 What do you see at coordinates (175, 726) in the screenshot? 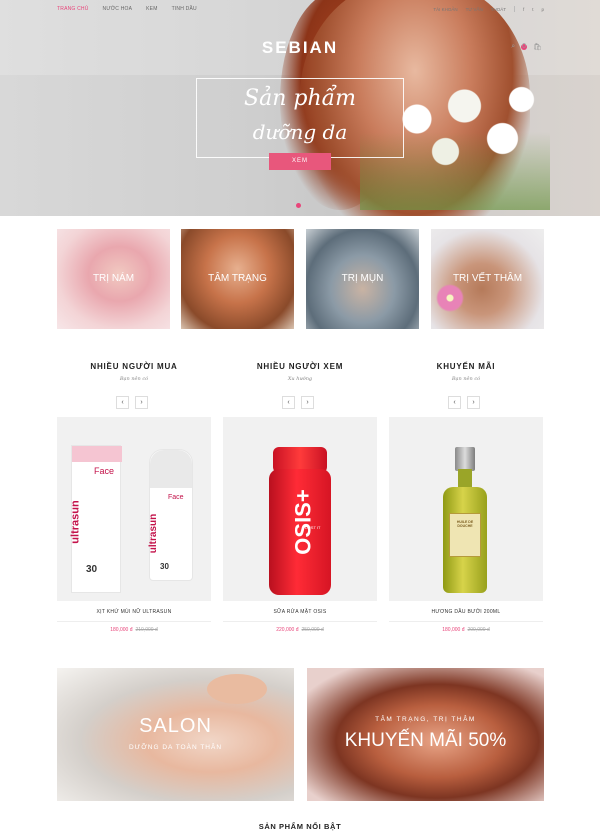
I see `banner-title: SALON` at bounding box center [175, 726].